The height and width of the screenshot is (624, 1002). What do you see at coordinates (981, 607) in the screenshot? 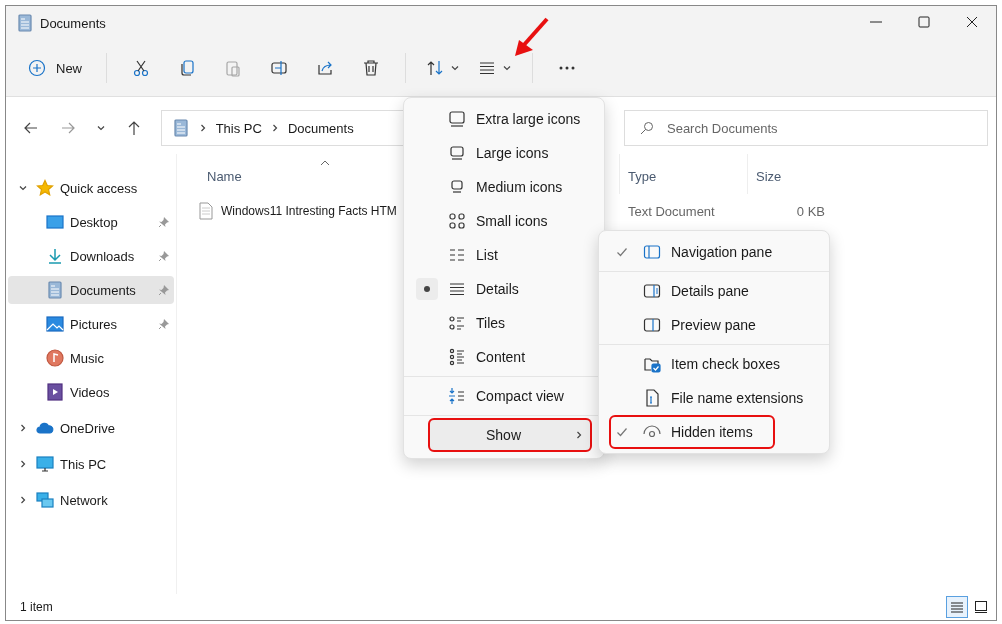
I see `window-icon` at bounding box center [981, 607].